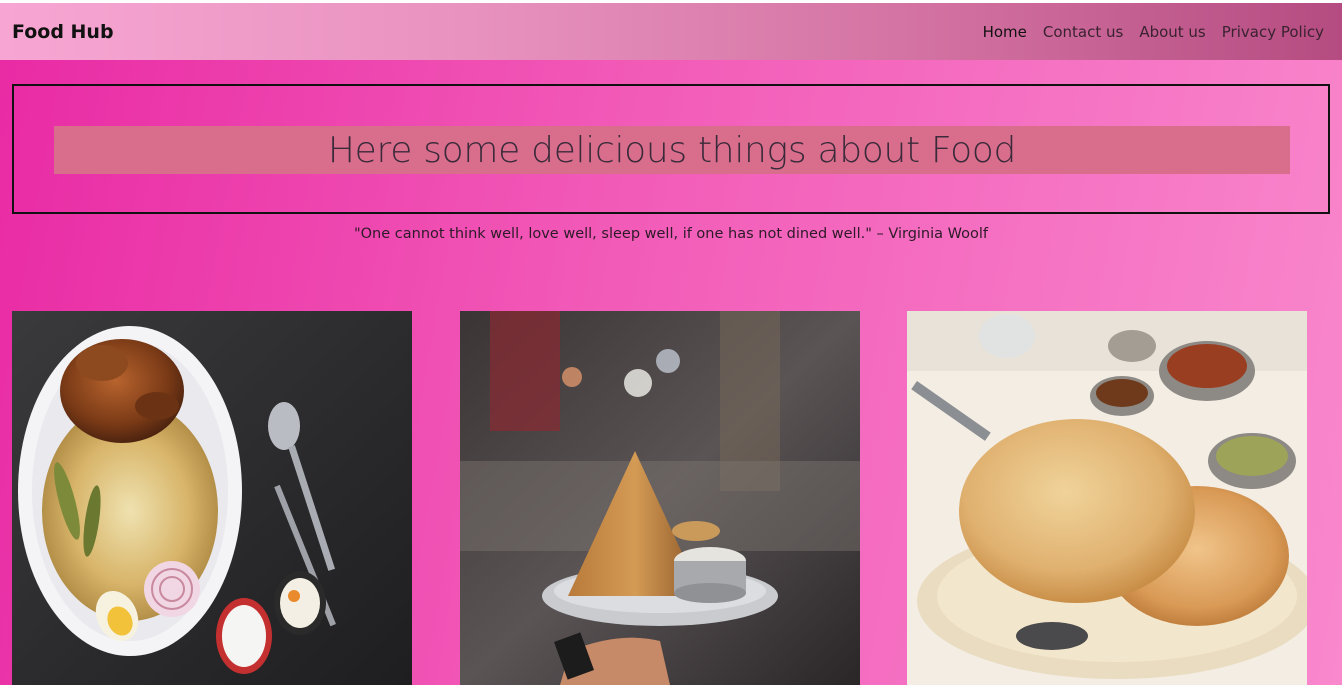 This screenshot has height=685, width=1342. I want to click on hero-title: Here some delicious things about Food, so click(672, 150).